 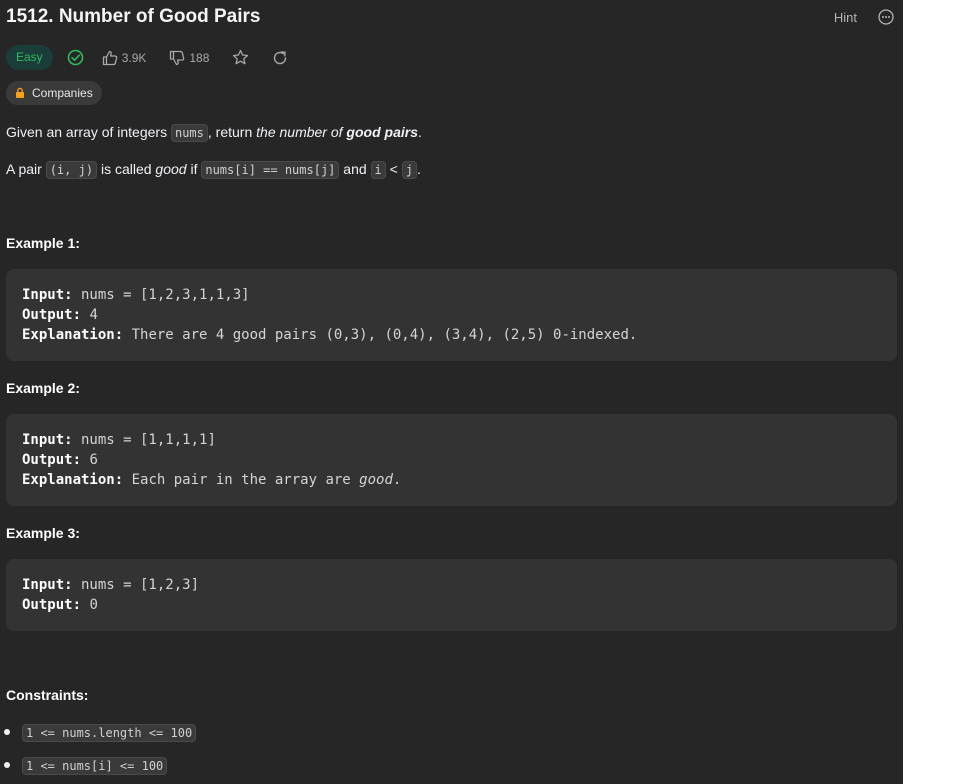 What do you see at coordinates (43, 243) in the screenshot?
I see `example-1-heading: Example 1:` at bounding box center [43, 243].